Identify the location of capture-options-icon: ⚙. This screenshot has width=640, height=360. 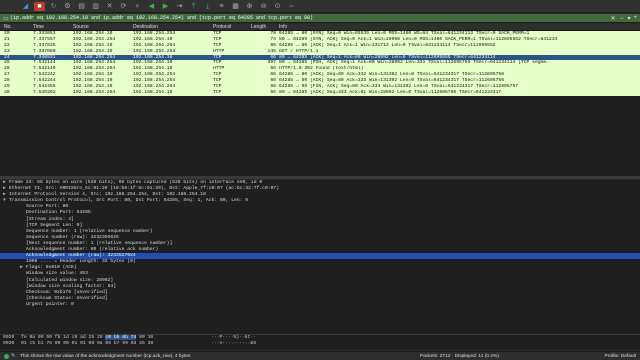
(67, 6).